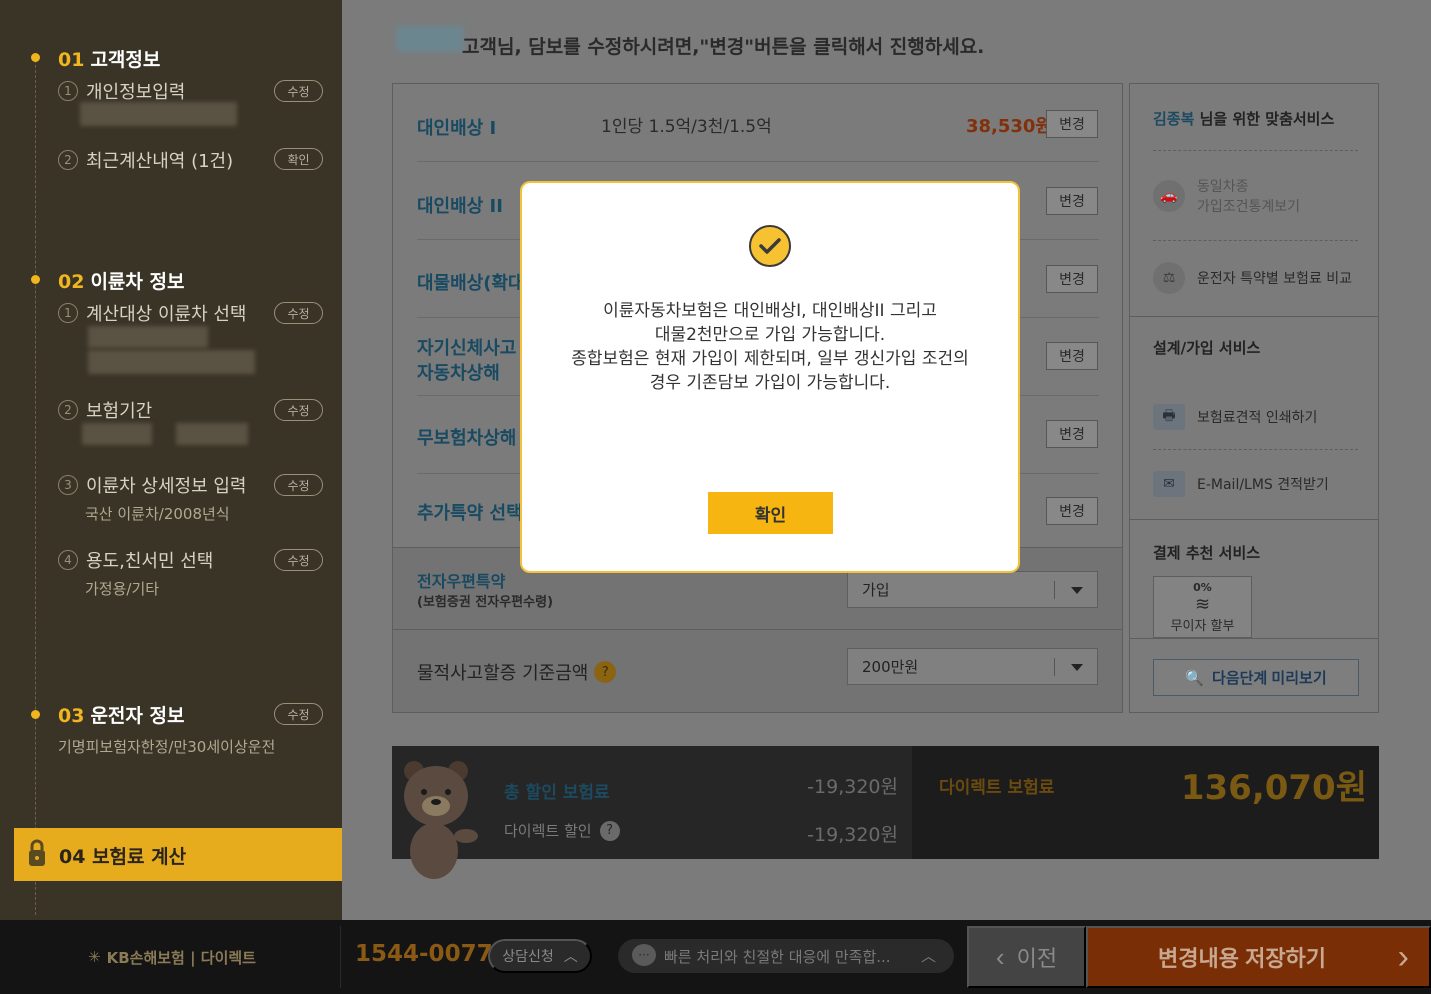 This screenshot has height=994, width=1431. Describe the element at coordinates (1202, 587) in the screenshot. I see `installment-icon: 0%` at that location.